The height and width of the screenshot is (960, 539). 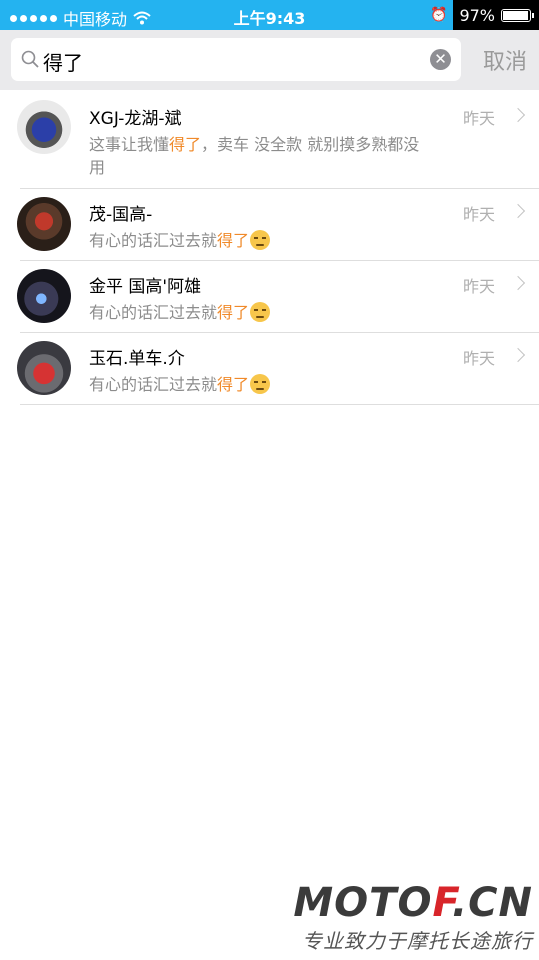 What do you see at coordinates (135, 119) in the screenshot?
I see `contact-name: XGJ-龙湖-斌` at bounding box center [135, 119].